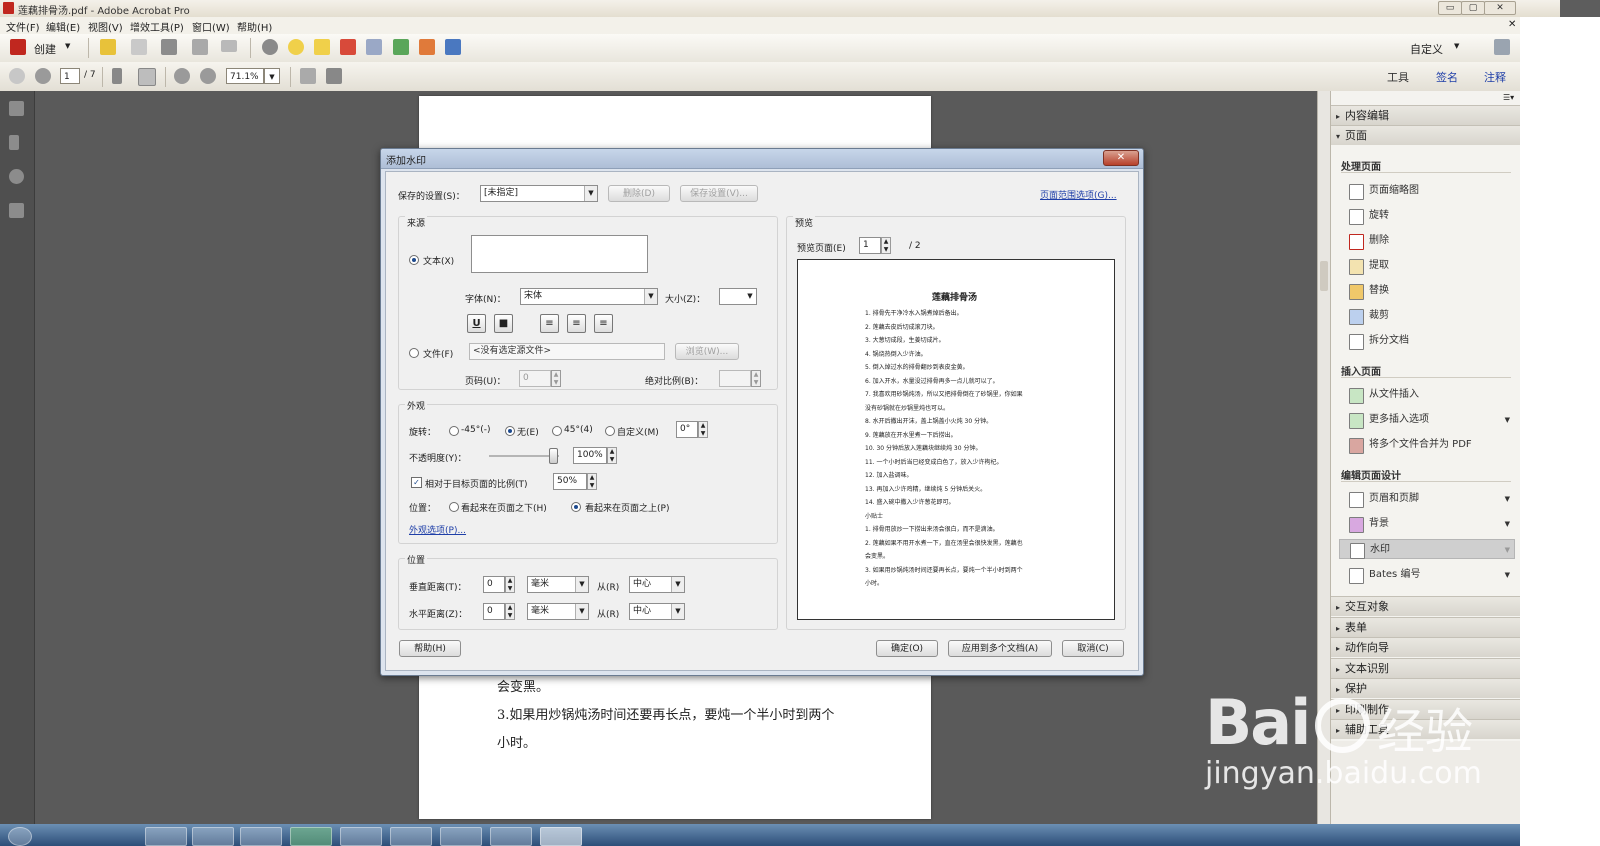 This screenshot has height=846, width=1600. What do you see at coordinates (575, 481) in the screenshot?
I see `relative-scale-spinner: 50% ▲ ▼` at bounding box center [575, 481].